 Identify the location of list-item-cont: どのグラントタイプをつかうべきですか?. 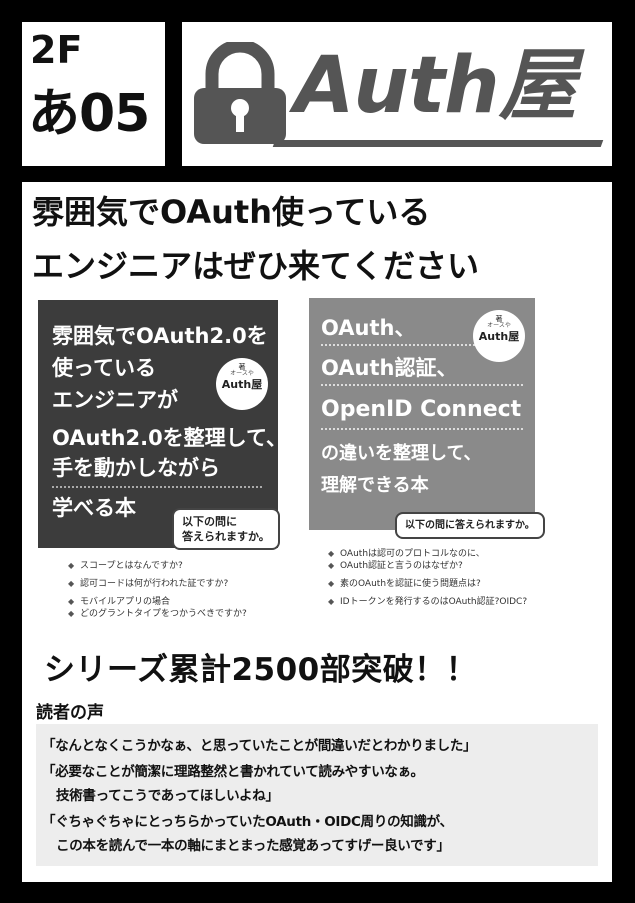
(163, 614).